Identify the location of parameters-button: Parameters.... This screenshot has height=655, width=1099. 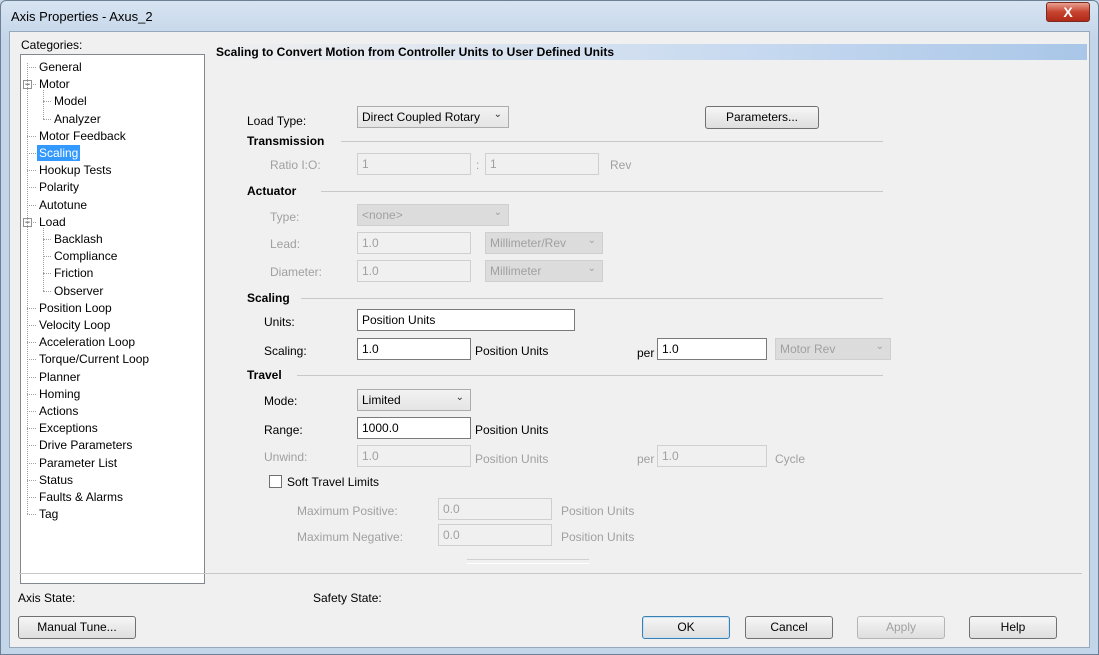
(762, 117).